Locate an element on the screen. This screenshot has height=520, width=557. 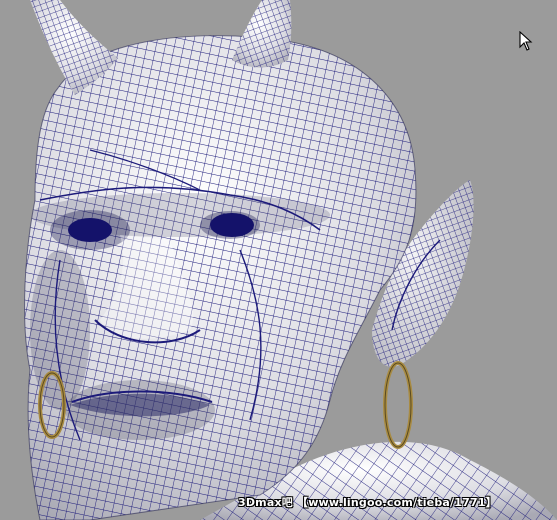
right-horn is located at coordinates (262, 34).